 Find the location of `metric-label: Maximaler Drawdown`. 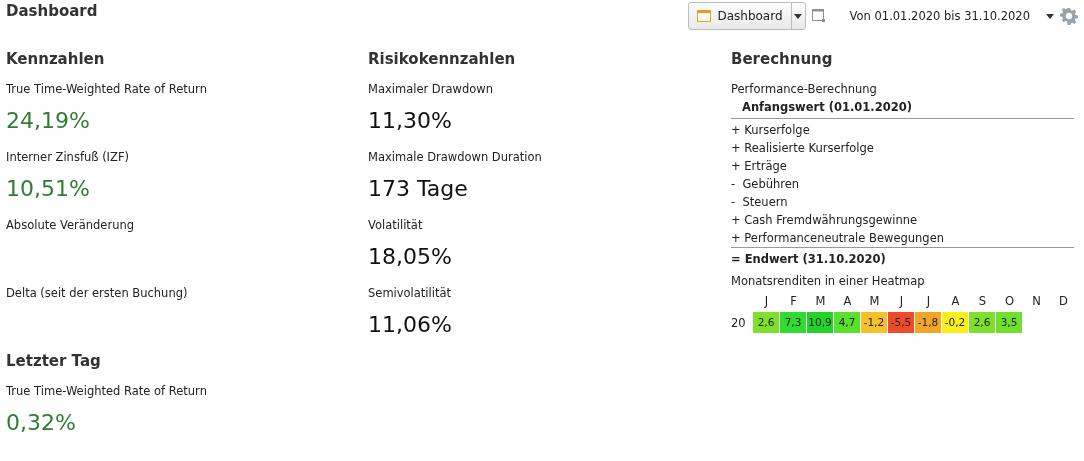

metric-label: Maximaler Drawdown is located at coordinates (431, 89).